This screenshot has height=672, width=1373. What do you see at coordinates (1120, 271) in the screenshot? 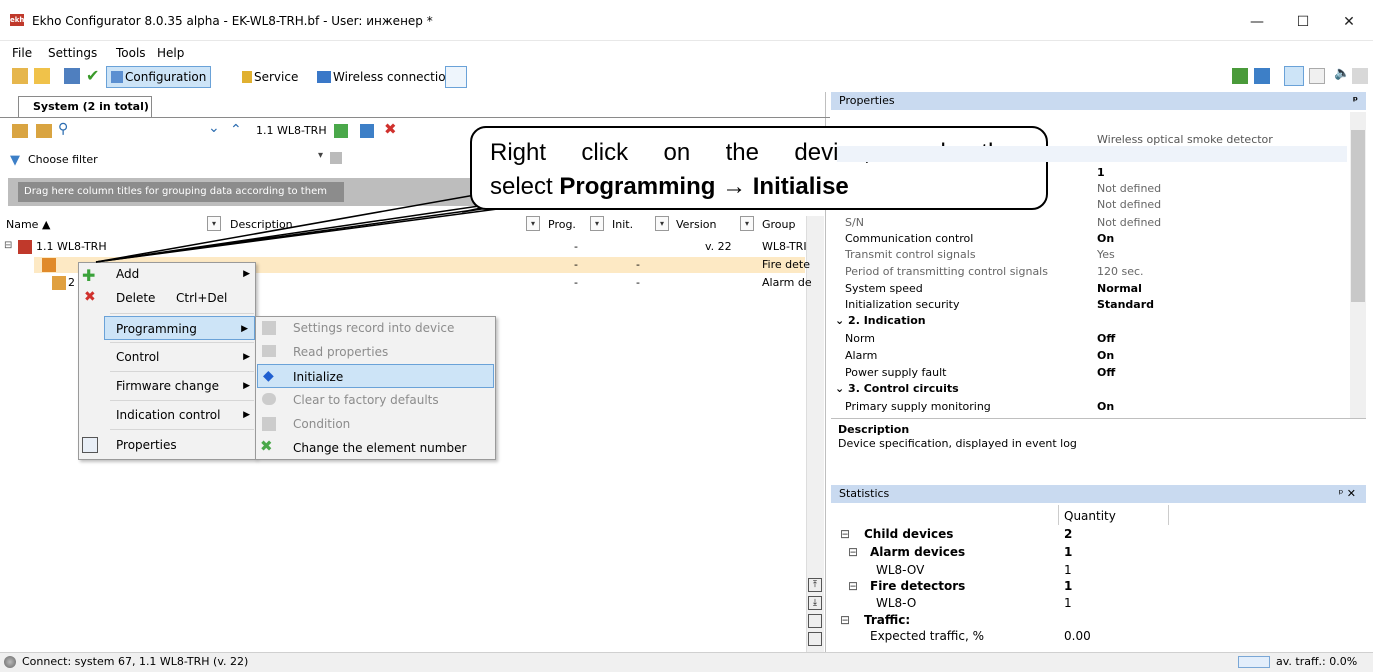
I see `property-value: 120 sec.` at bounding box center [1120, 271].